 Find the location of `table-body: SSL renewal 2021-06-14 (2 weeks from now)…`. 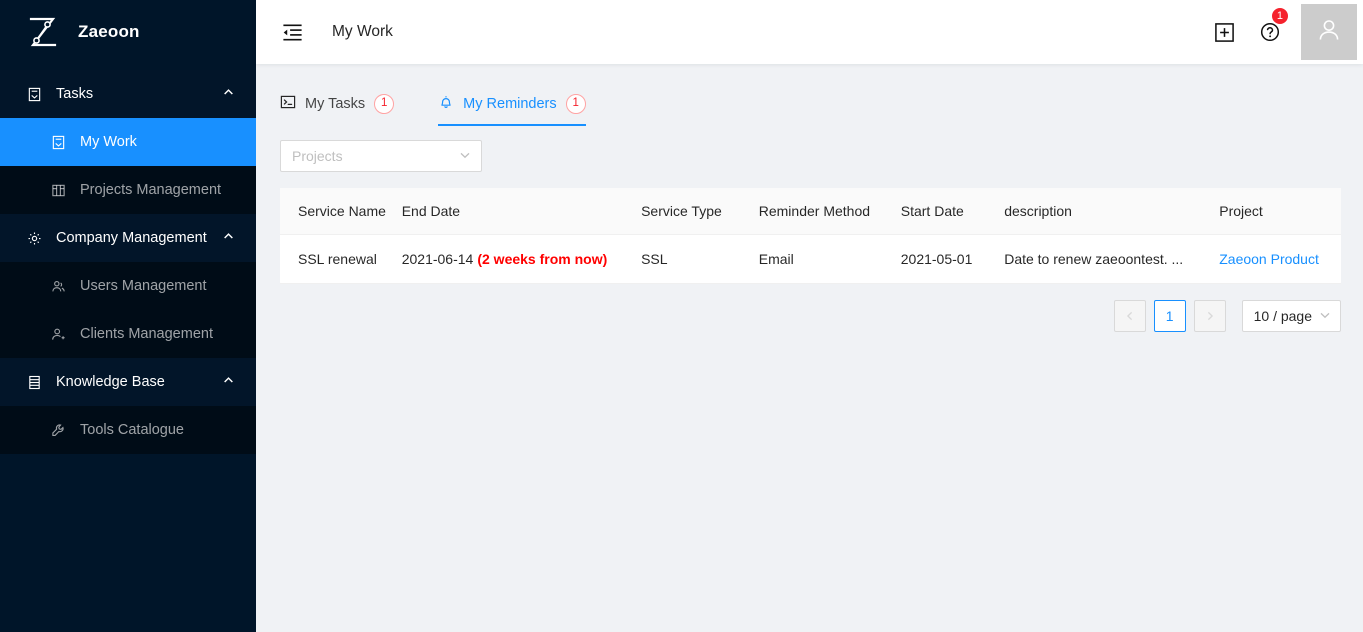

table-body: SSL renewal 2021-06-14 (2 weeks from now)… is located at coordinates (810, 259).